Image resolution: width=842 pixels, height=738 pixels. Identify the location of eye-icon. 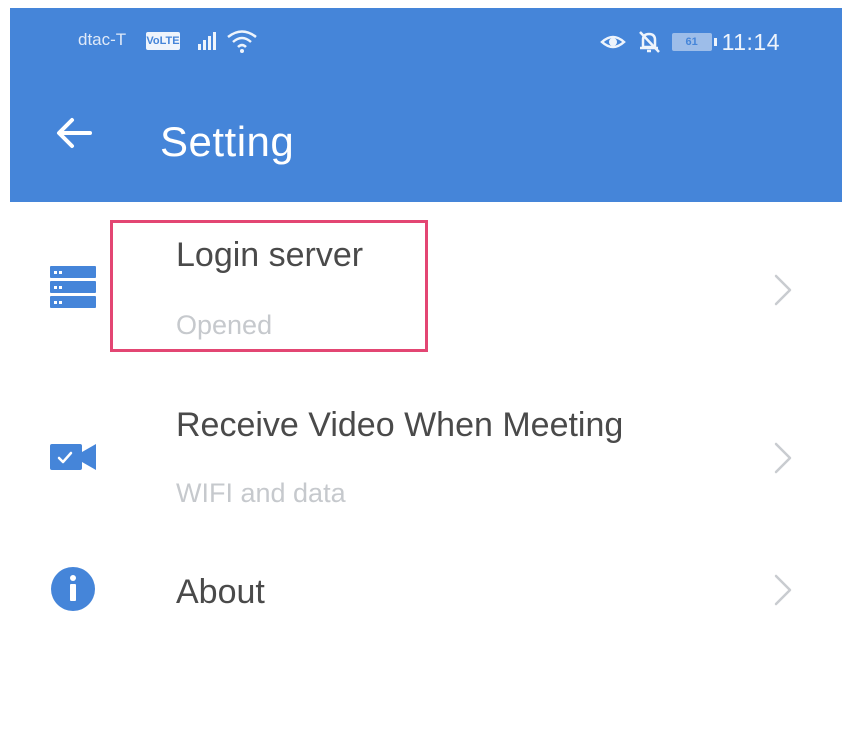
(612, 42).